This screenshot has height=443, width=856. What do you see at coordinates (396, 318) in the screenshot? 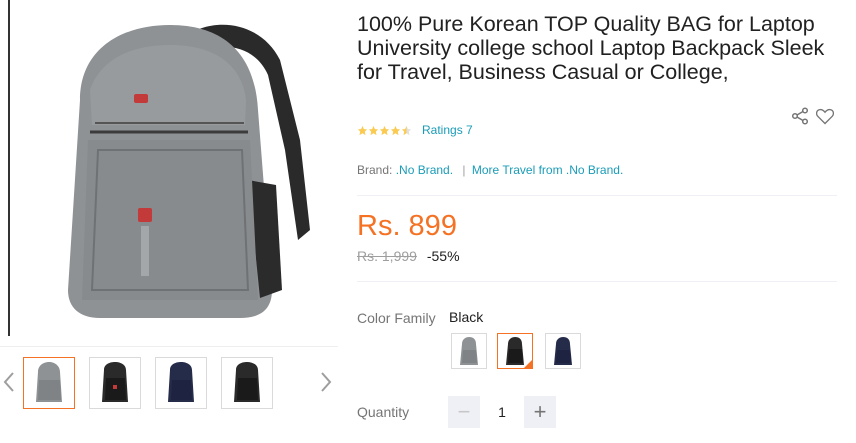
I see `color-family-label: Color Family` at bounding box center [396, 318].